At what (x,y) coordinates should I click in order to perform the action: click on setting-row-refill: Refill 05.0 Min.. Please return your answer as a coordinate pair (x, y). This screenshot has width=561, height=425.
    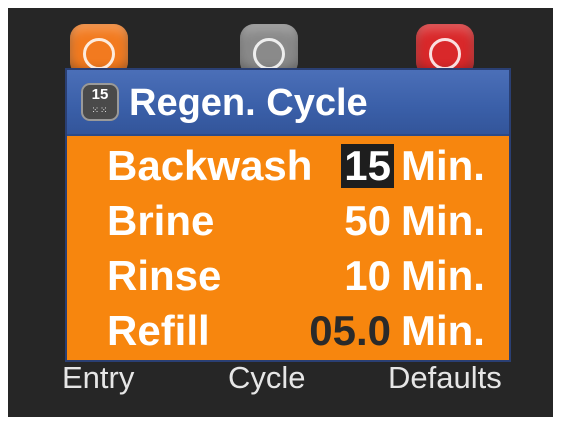
    Looking at the image, I should click on (288, 328).